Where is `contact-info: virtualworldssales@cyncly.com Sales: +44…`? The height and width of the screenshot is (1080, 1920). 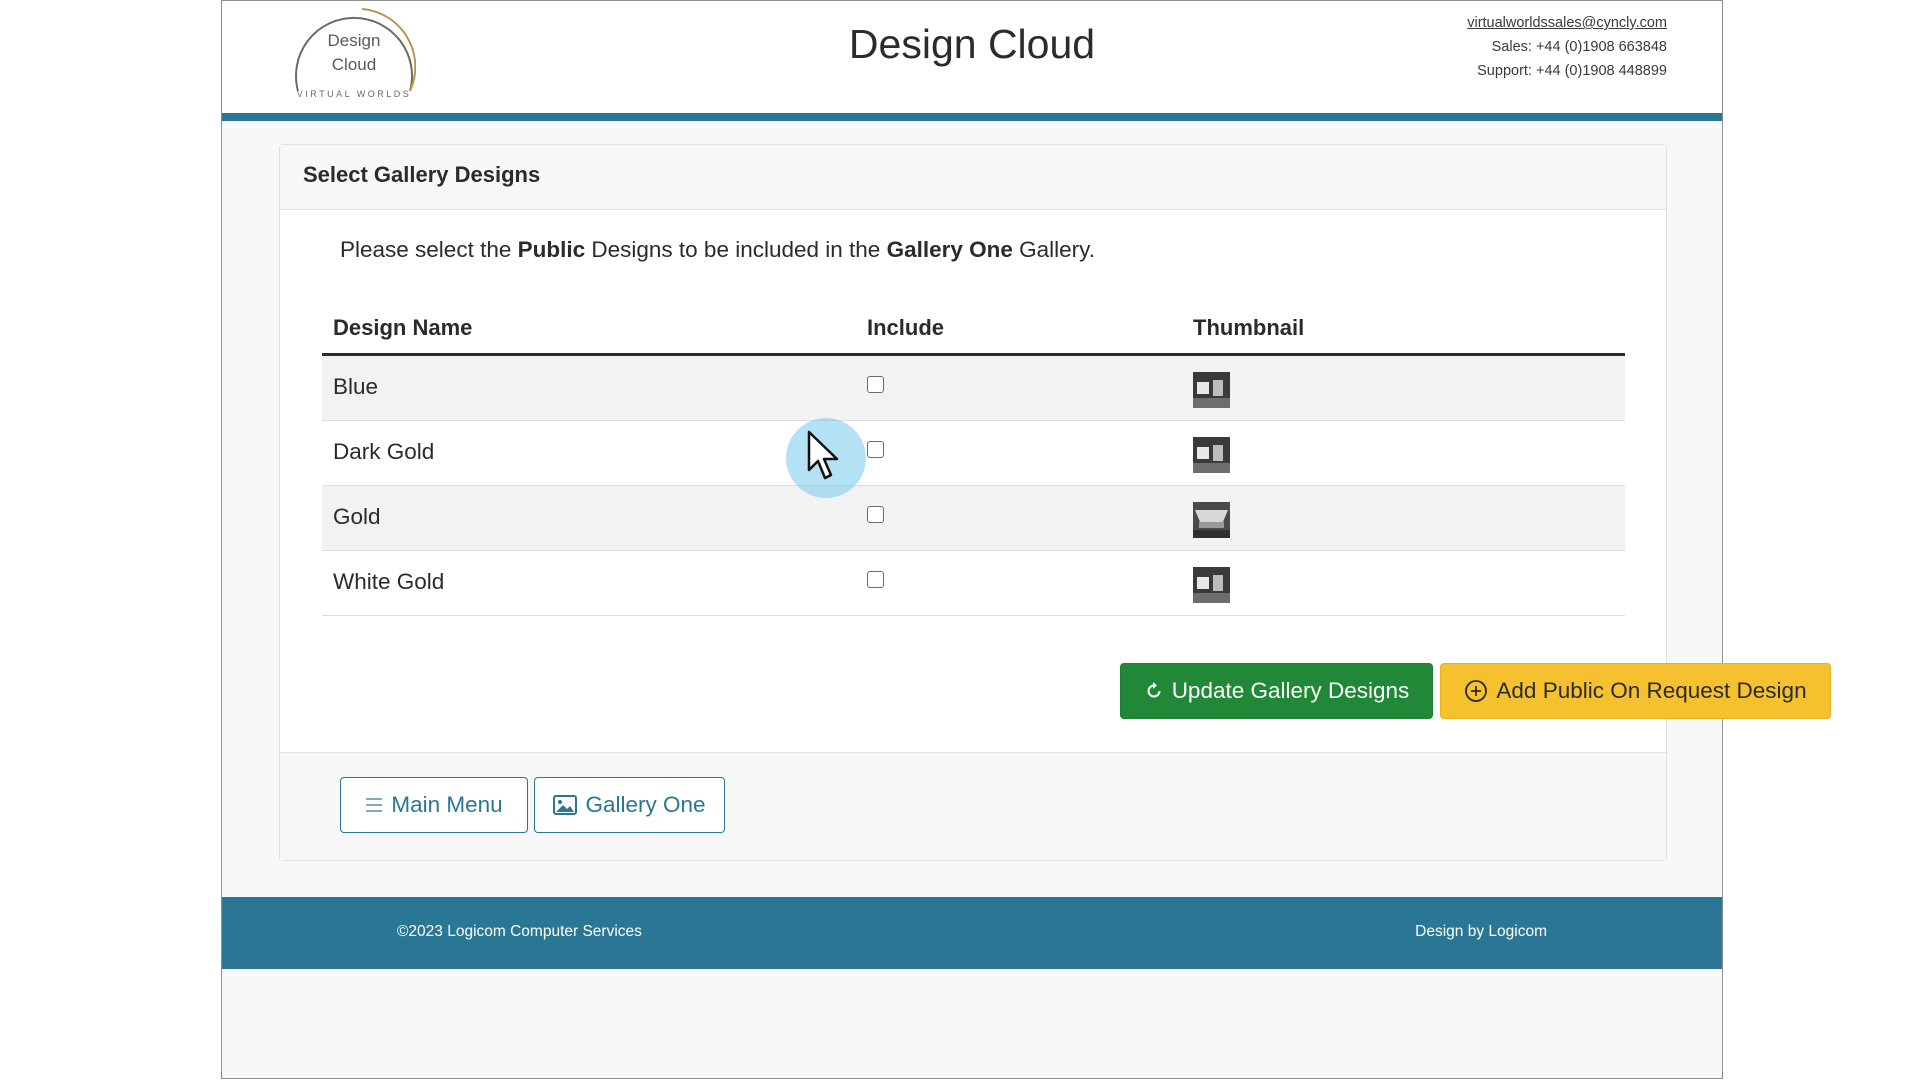 contact-info: virtualworldssales@cyncly.com Sales: +44… is located at coordinates (1567, 47).